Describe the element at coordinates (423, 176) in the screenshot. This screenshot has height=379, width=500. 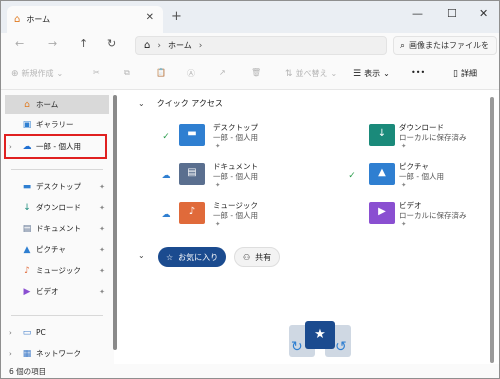
I see `quick-item-pictures: ✓ ▲ ピクチャ 一郎 - 個人用 ✦` at that location.